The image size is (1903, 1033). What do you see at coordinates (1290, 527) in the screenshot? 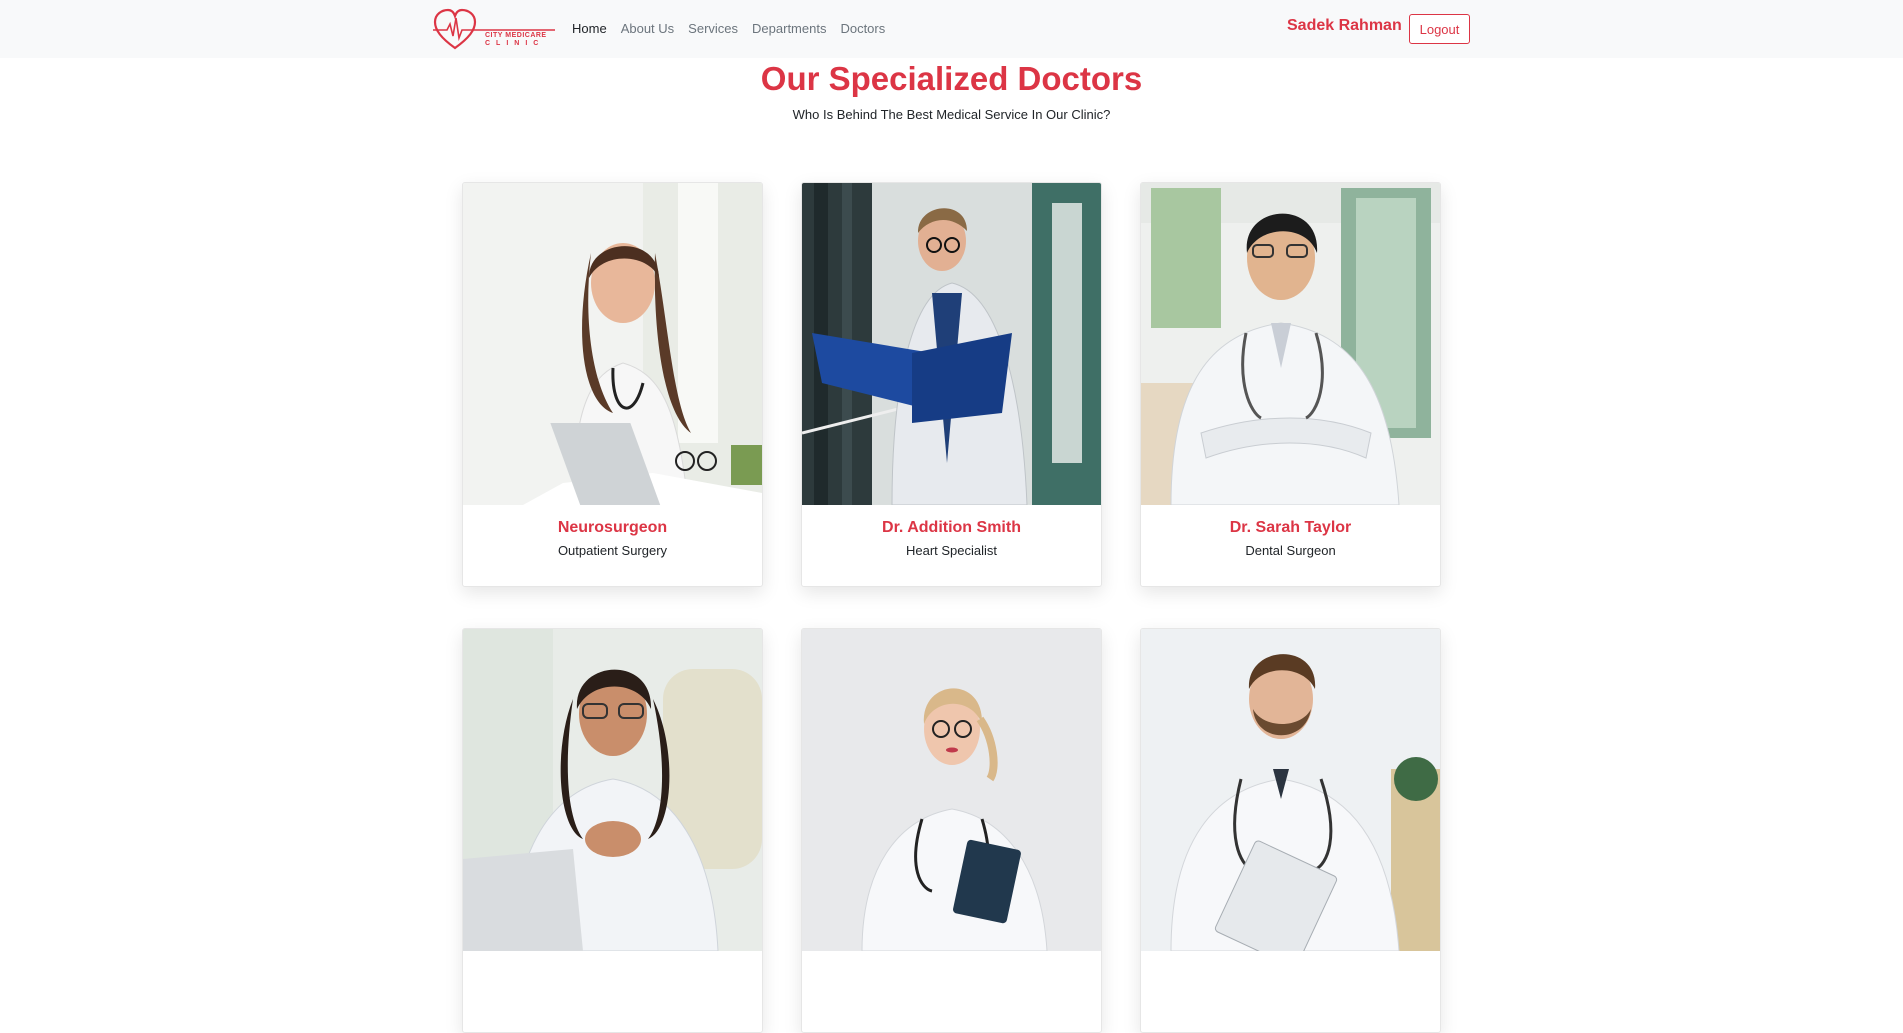
I see `doctor-name: Dr. Sarah Taylor` at bounding box center [1290, 527].